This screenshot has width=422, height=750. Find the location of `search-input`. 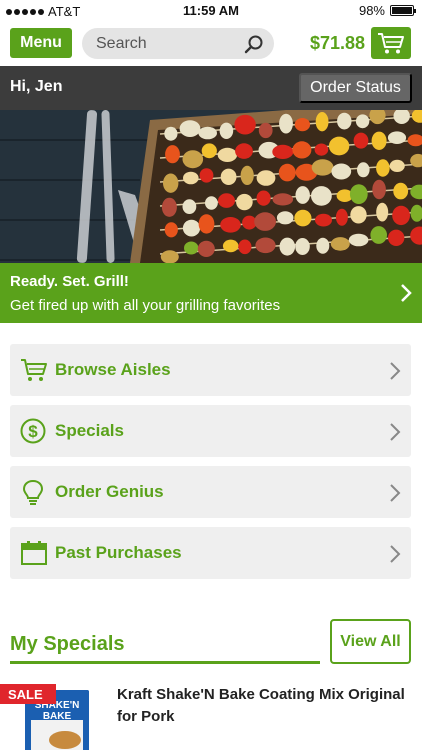

search-input is located at coordinates (166, 43).